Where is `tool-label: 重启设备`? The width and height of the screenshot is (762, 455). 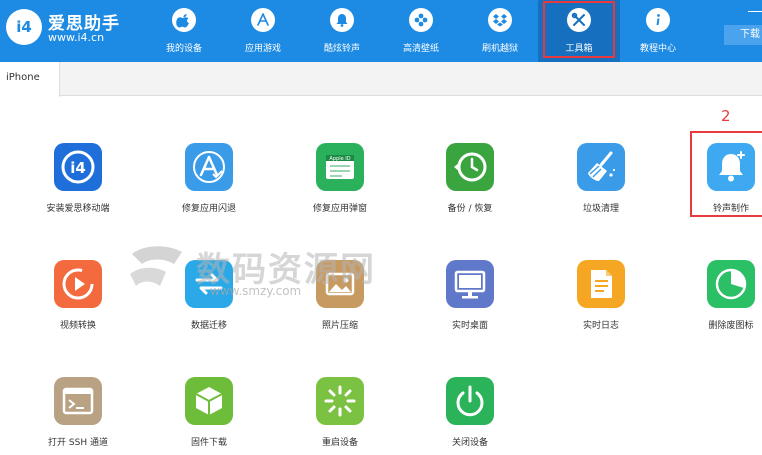
tool-label: 重启设备 is located at coordinates (339, 443).